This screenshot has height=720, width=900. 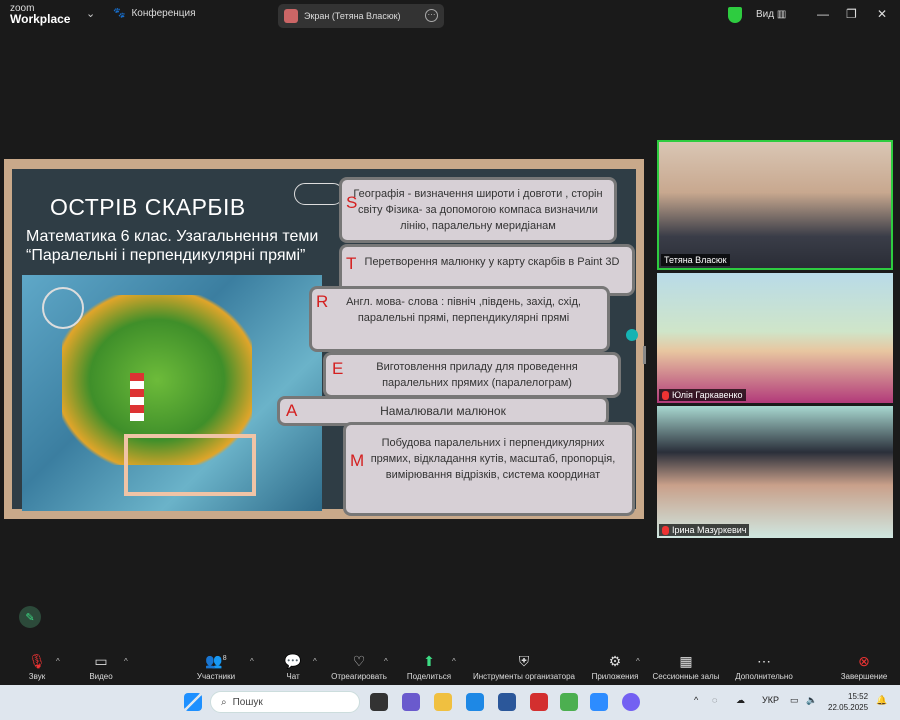 I want to click on close-icon: ✕, so click(x=882, y=14).